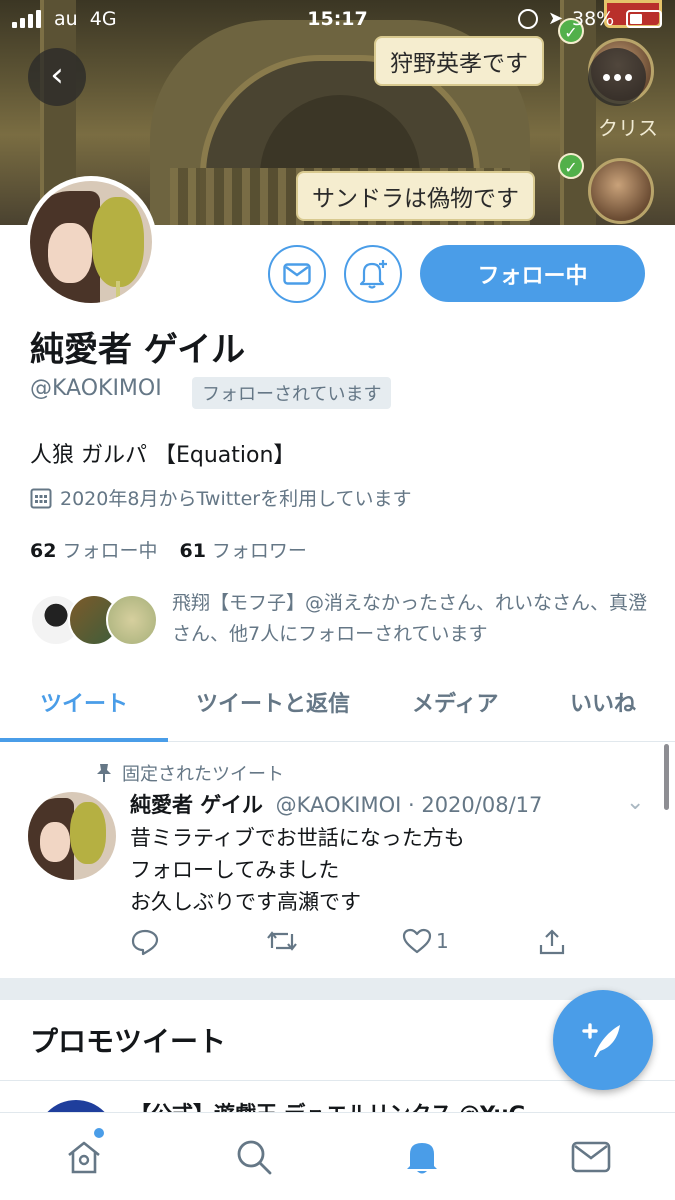 Image resolution: width=675 pixels, height=1200 pixels. Describe the element at coordinates (96, 388) in the screenshot. I see `profile-handle: @KAOKIMOI` at that location.